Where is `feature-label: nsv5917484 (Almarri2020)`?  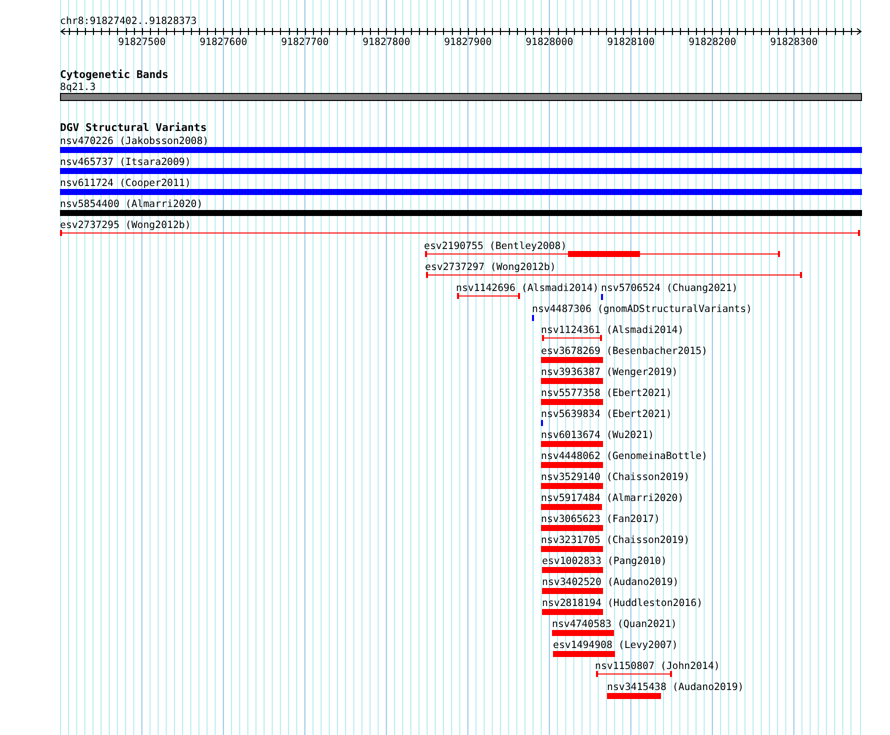
feature-label: nsv5917484 (Almarri2020) is located at coordinates (612, 498).